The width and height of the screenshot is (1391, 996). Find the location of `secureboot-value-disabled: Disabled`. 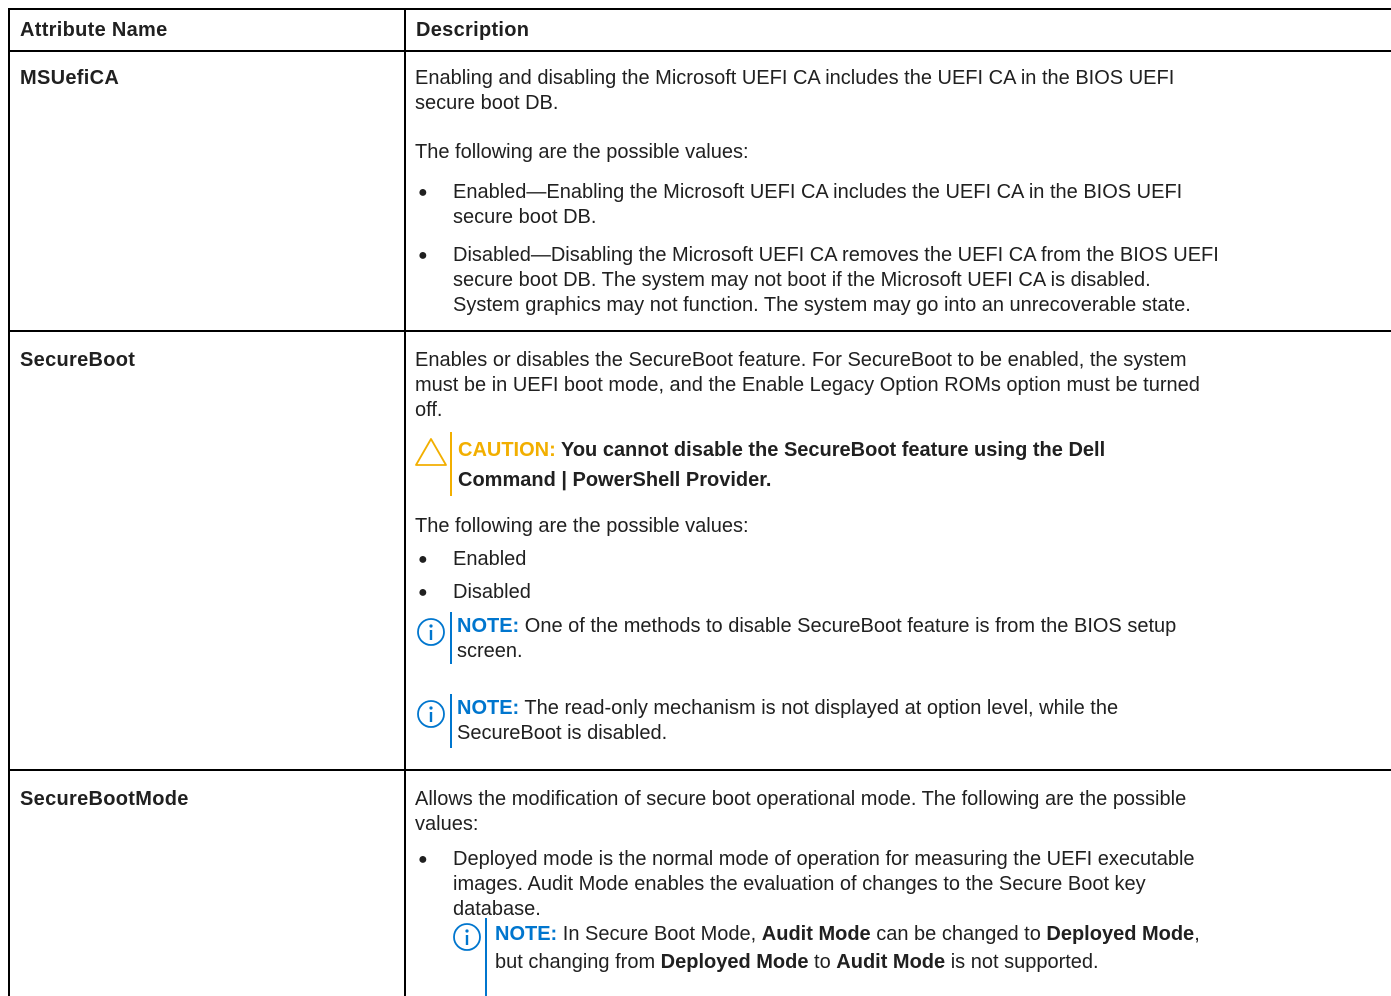

secureboot-value-disabled: Disabled is located at coordinates (492, 592).